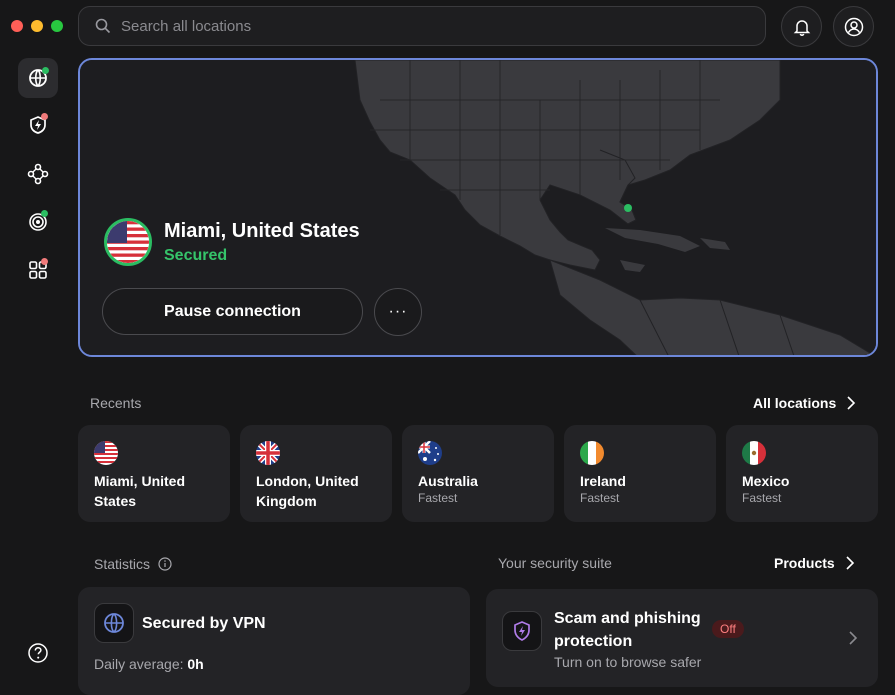 Image resolution: width=895 pixels, height=695 pixels. Describe the element at coordinates (627, 630) in the screenshot. I see `feature-title: Scam and phishing protection` at that location.